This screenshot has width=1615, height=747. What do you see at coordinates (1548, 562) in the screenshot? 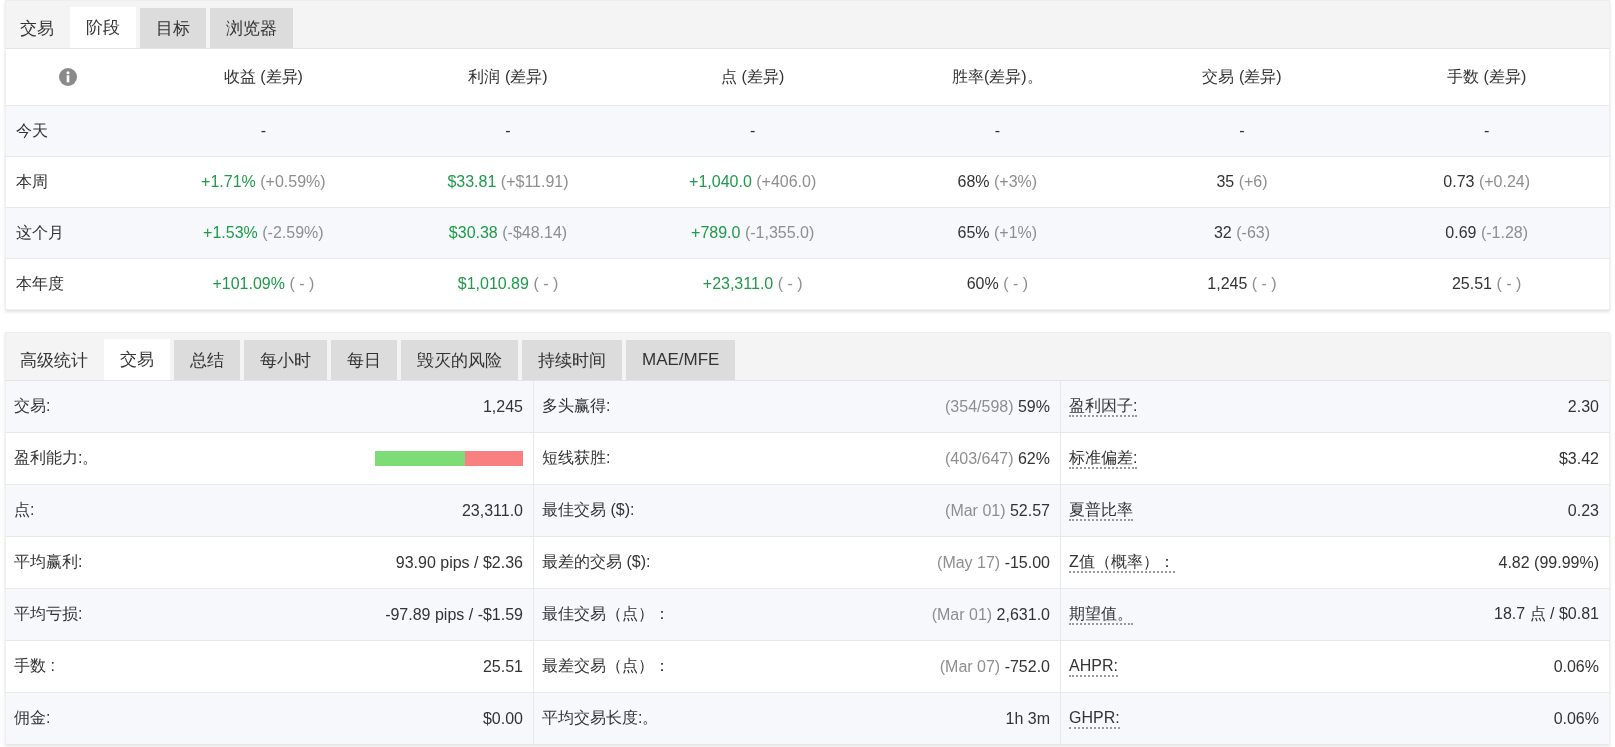
I see `stat-value: 4.82 (99.99%)` at bounding box center [1548, 562].